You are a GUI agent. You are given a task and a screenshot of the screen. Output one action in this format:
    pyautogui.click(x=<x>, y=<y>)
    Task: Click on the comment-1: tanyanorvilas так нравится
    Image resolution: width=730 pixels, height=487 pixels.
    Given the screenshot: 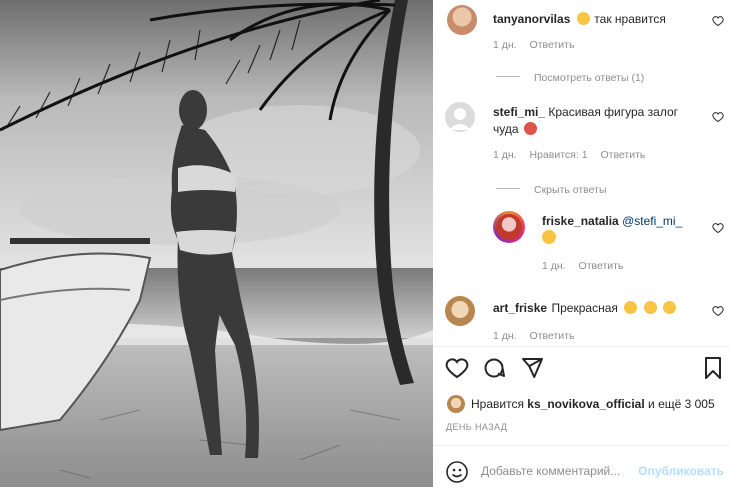 What is the action you would take?
    pyautogui.click(x=579, y=19)
    